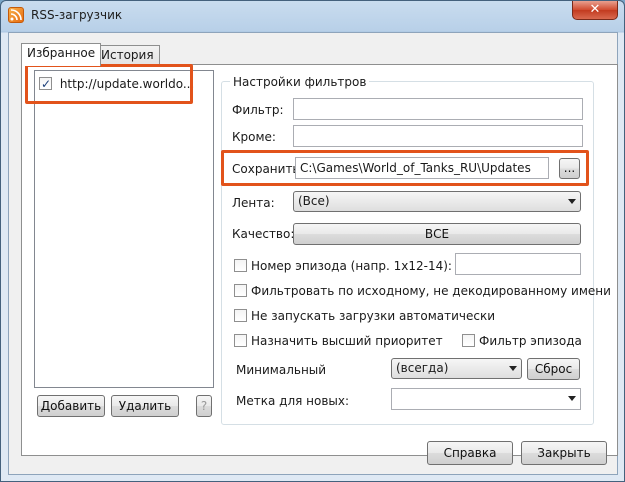 Image resolution: width=625 pixels, height=482 pixels. Describe the element at coordinates (293, 401) in the screenshot. I see `label-for-new-label: Метка для новых:` at that location.